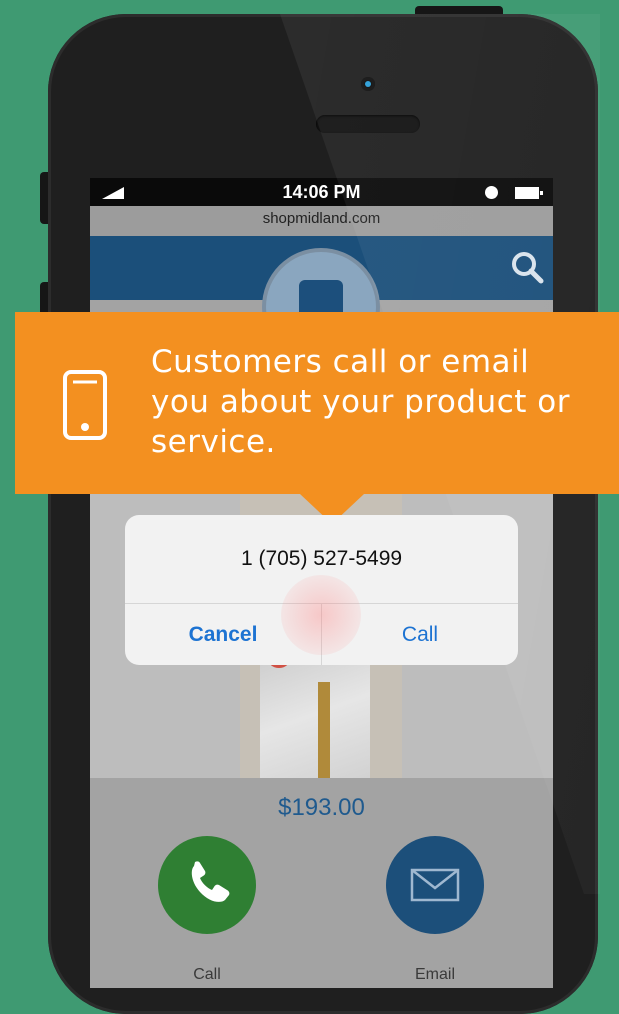 This screenshot has height=1014, width=619. I want to click on cancel-button: Cancel, so click(223, 634).